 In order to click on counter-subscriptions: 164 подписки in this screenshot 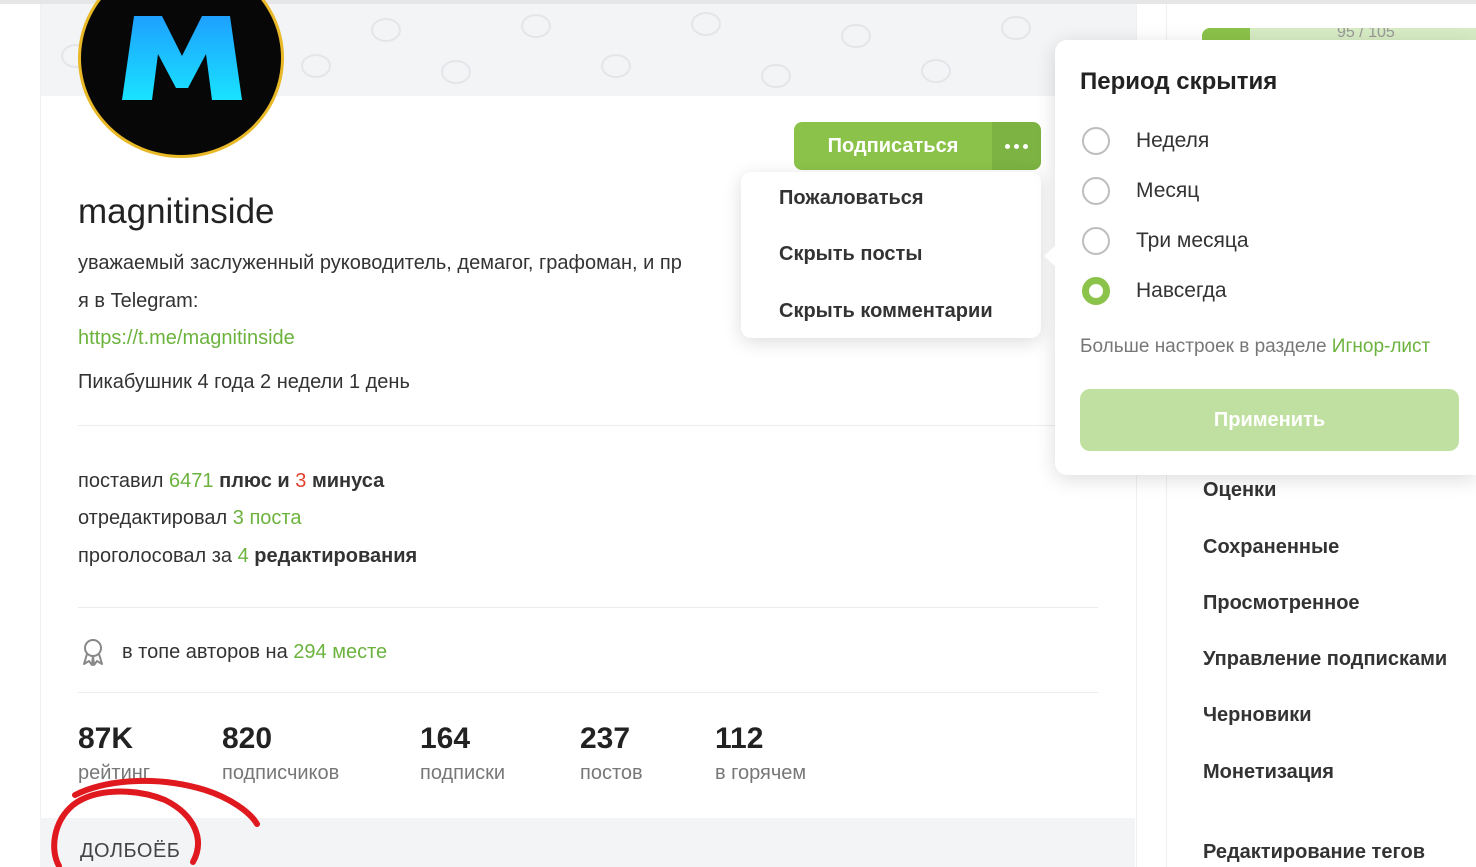, I will do `click(462, 753)`.